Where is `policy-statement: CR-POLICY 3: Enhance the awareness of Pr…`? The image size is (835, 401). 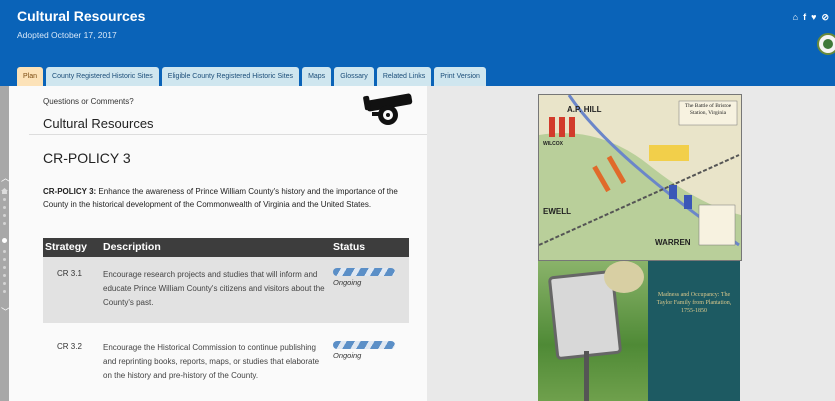
policy-statement: CR-POLICY 3: Enhance the awareness of Pr… is located at coordinates (233, 198).